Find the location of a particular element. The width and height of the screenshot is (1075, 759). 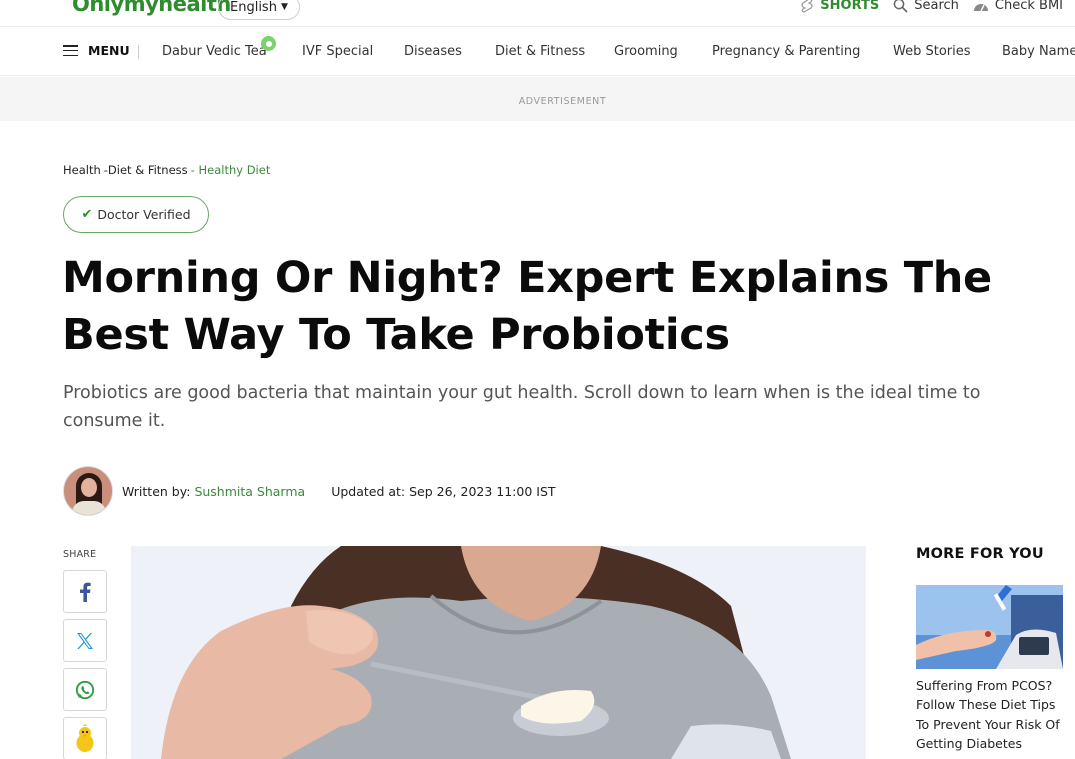

x-icon is located at coordinates (85, 640).